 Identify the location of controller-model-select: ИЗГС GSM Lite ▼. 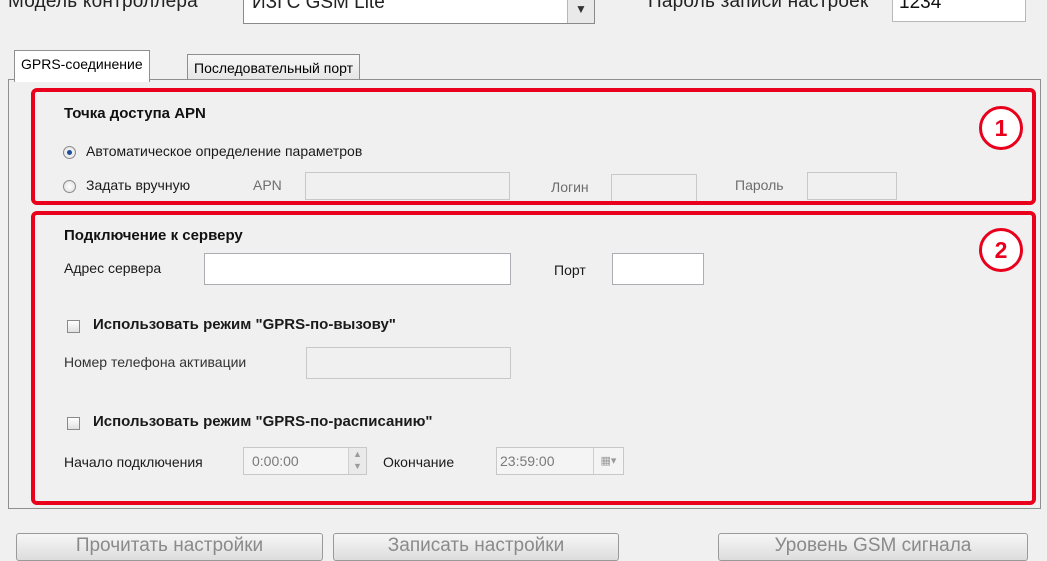
(419, 12).